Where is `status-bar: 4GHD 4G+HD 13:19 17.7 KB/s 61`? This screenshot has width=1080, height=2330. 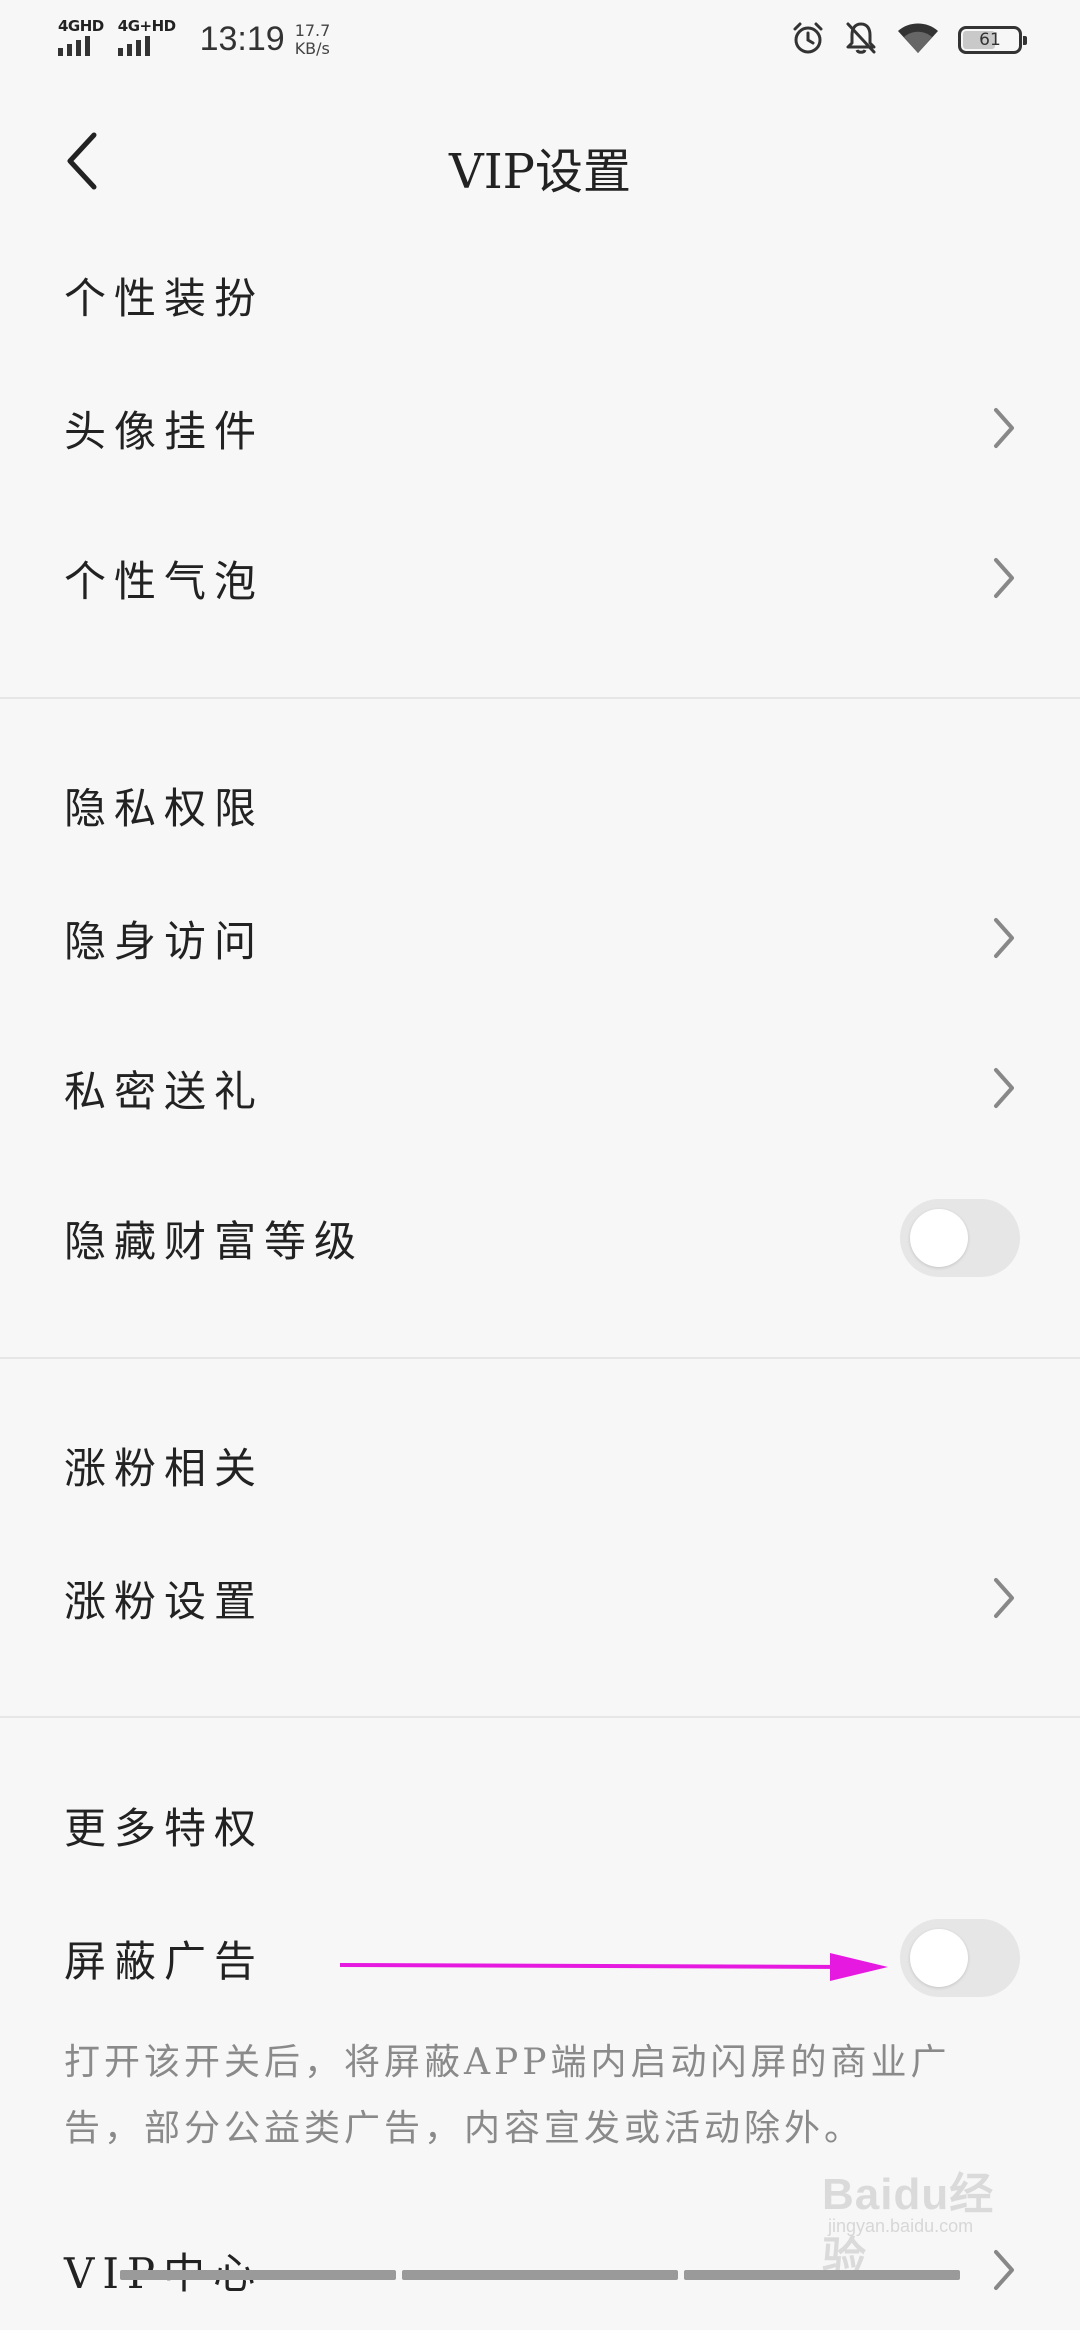 status-bar: 4GHD 4G+HD 13:19 17.7 KB/s 61 is located at coordinates (540, 42).